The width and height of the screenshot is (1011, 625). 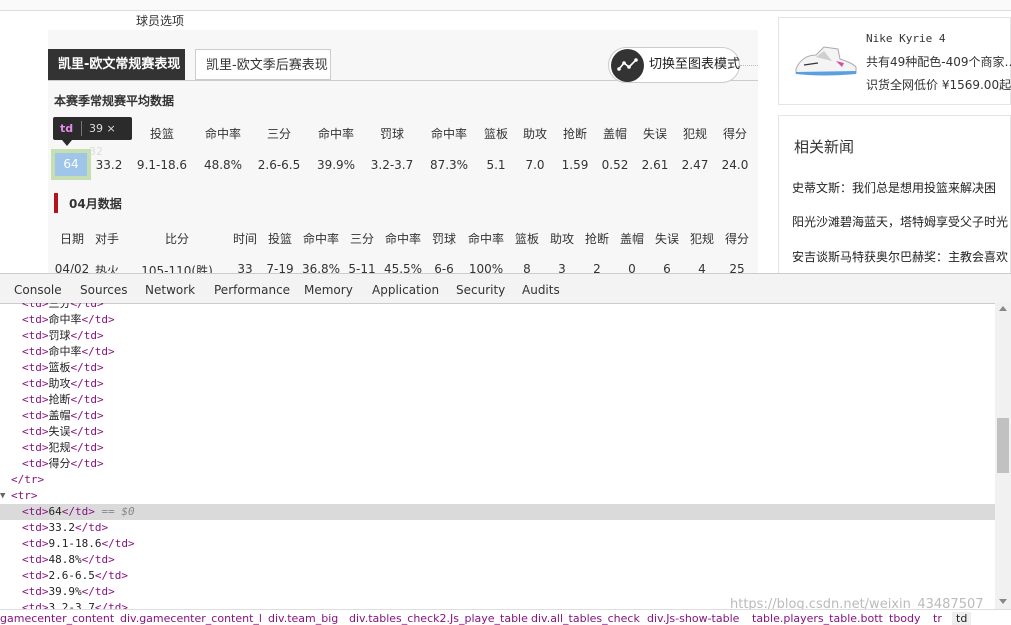 I want to click on selected-marker: == $0, so click(x=114, y=511).